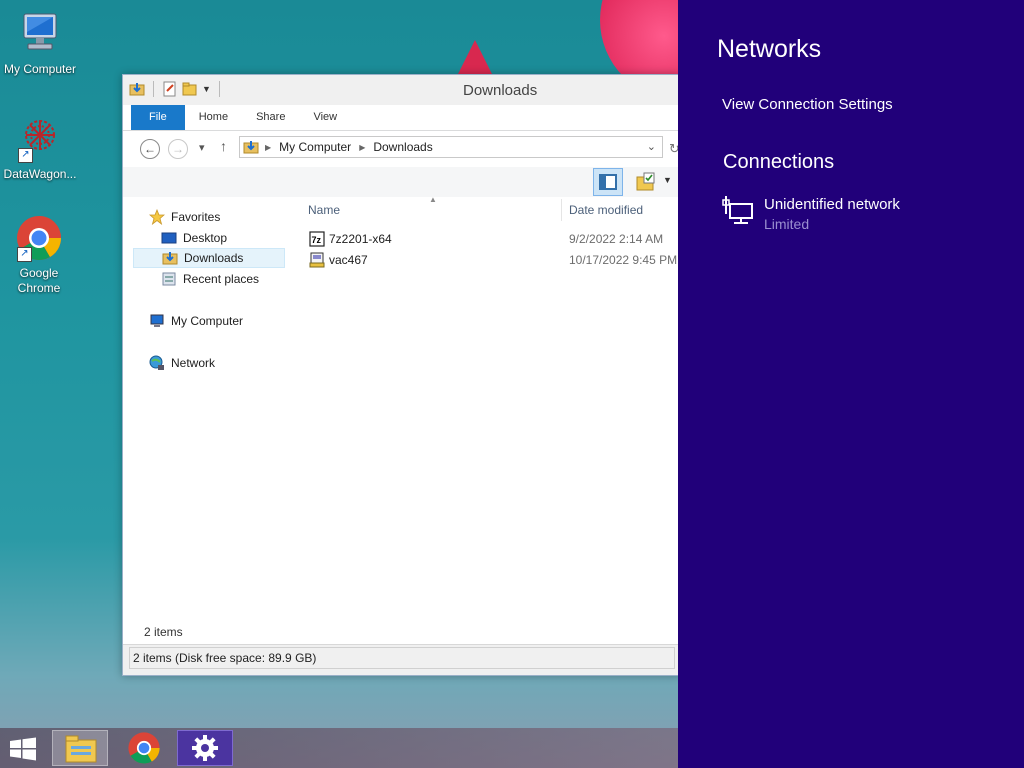 The height and width of the screenshot is (768, 1024). I want to click on desktop-icon-my-computer: My Computer, so click(40, 43).